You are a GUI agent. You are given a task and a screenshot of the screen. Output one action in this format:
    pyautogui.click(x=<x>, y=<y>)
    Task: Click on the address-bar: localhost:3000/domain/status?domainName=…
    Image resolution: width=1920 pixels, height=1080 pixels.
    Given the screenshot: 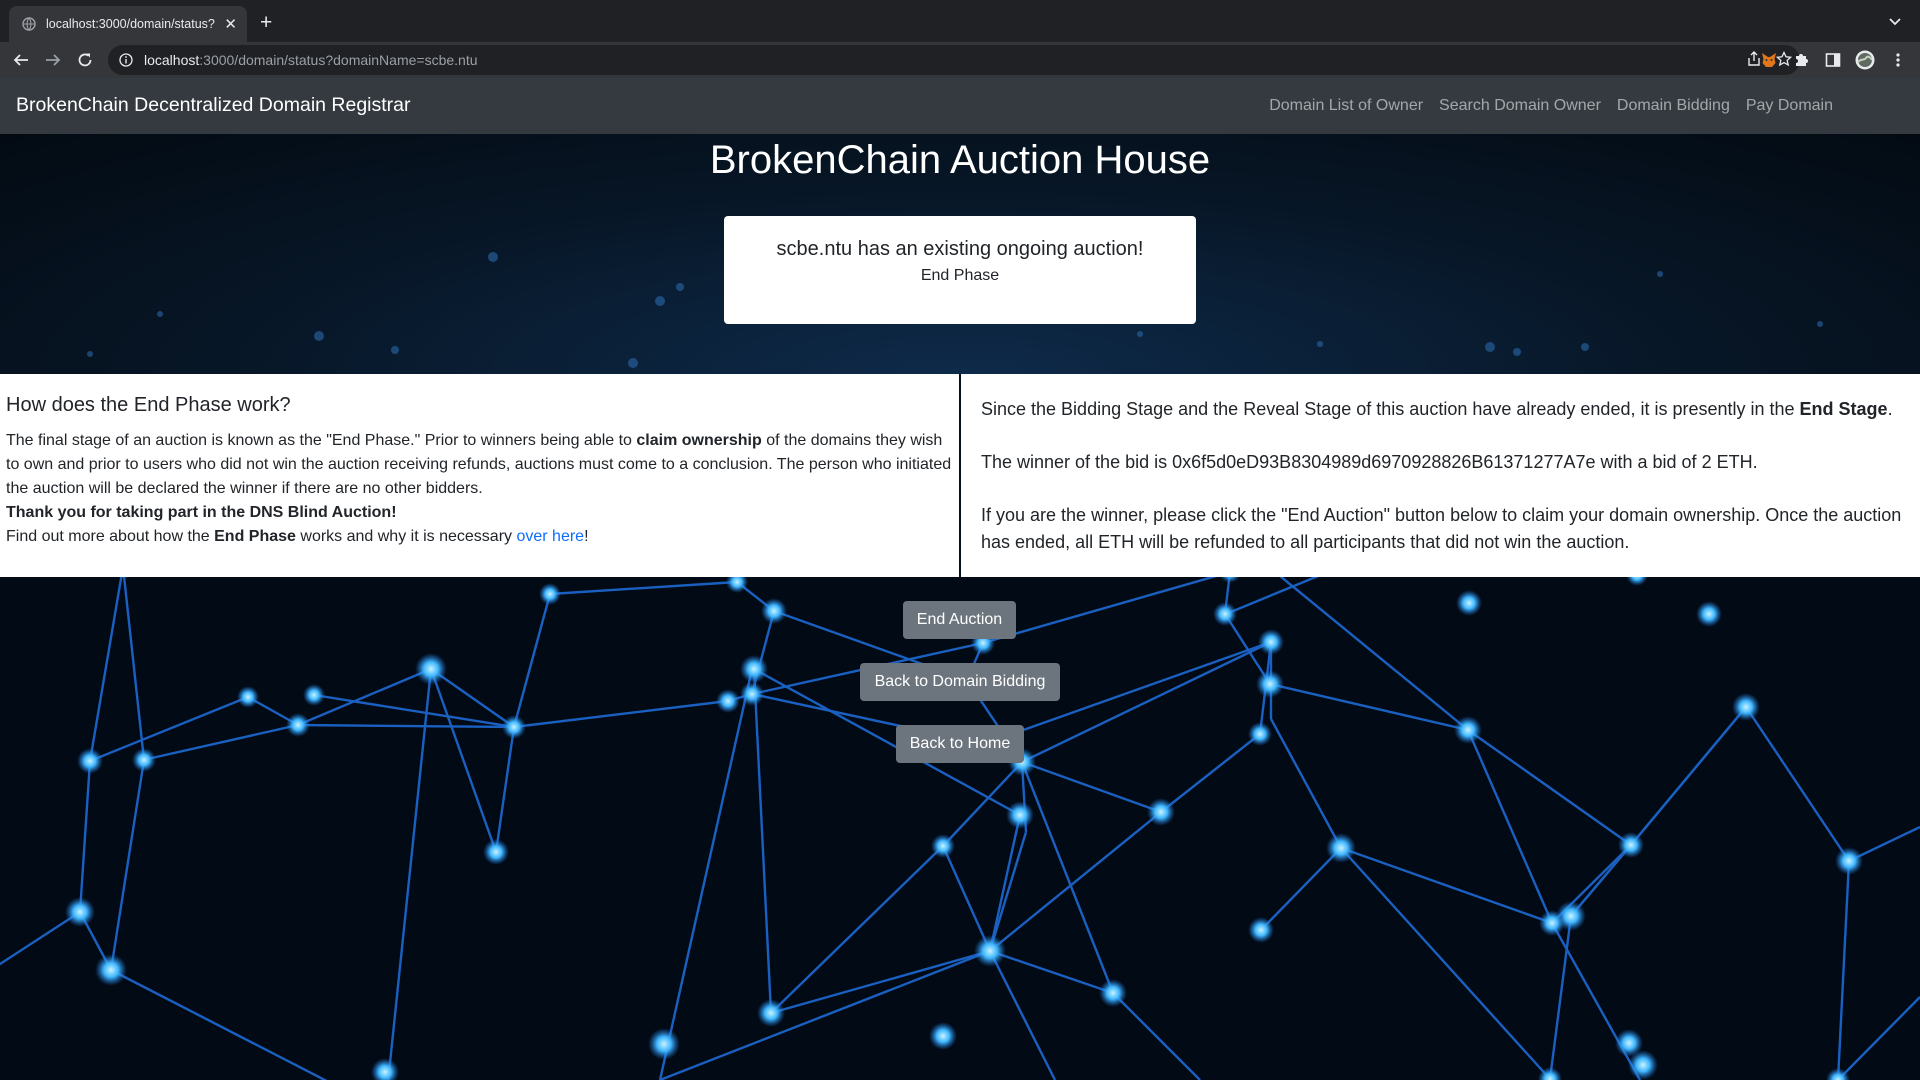 What is the action you would take?
    pyautogui.click(x=954, y=60)
    